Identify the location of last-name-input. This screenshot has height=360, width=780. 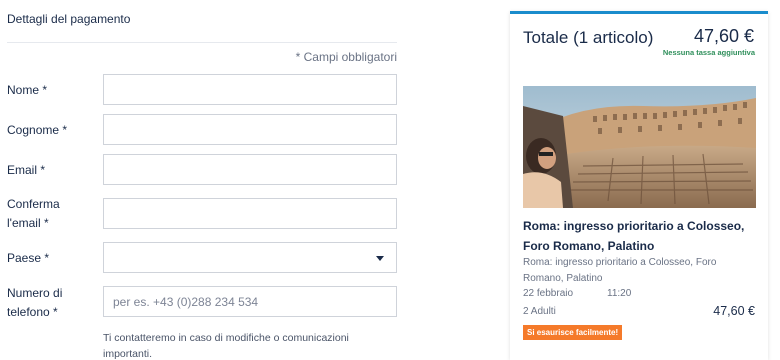
(250, 129).